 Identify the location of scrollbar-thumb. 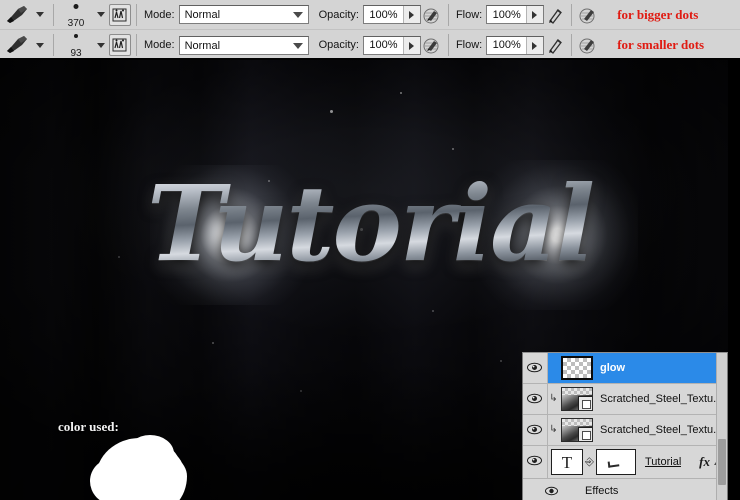
(722, 462).